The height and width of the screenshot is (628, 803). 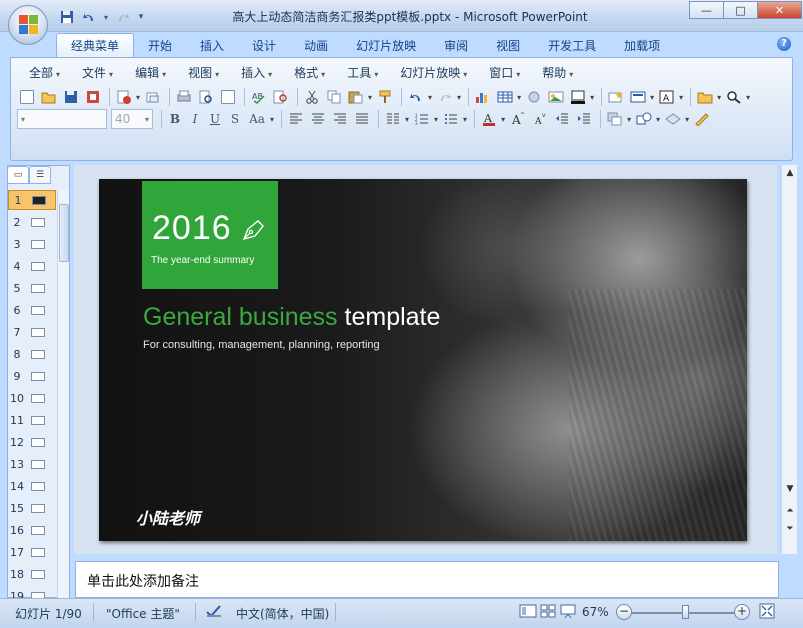 I want to click on slides-tab-icon: ▭, so click(x=18, y=175).